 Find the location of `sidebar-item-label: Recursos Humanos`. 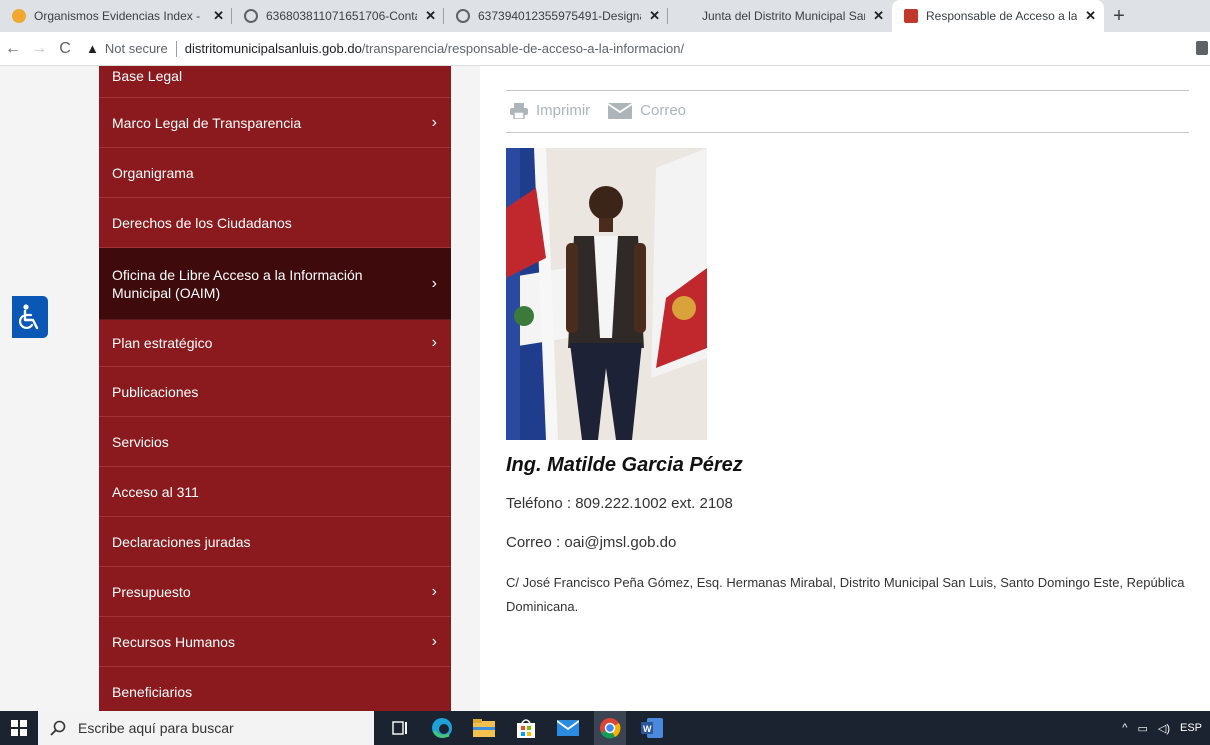

sidebar-item-label: Recursos Humanos is located at coordinates (173, 641).